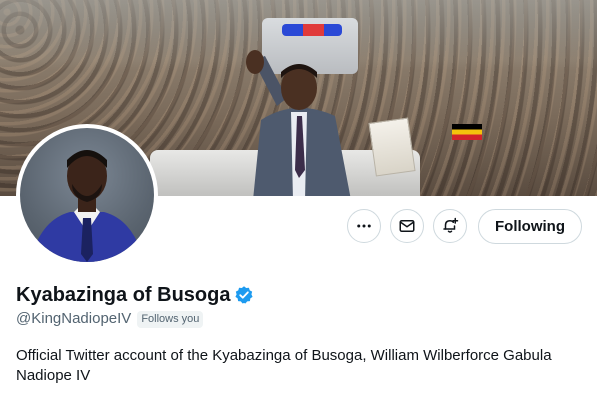 Image resolution: width=597 pixels, height=402 pixels. I want to click on verified-badge-icon, so click(244, 295).